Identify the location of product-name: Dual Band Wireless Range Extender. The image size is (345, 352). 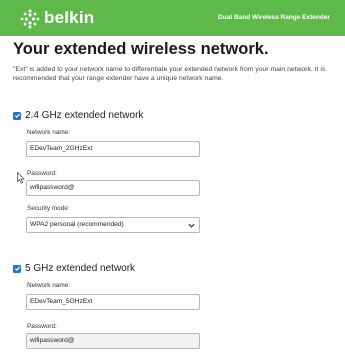
(274, 17).